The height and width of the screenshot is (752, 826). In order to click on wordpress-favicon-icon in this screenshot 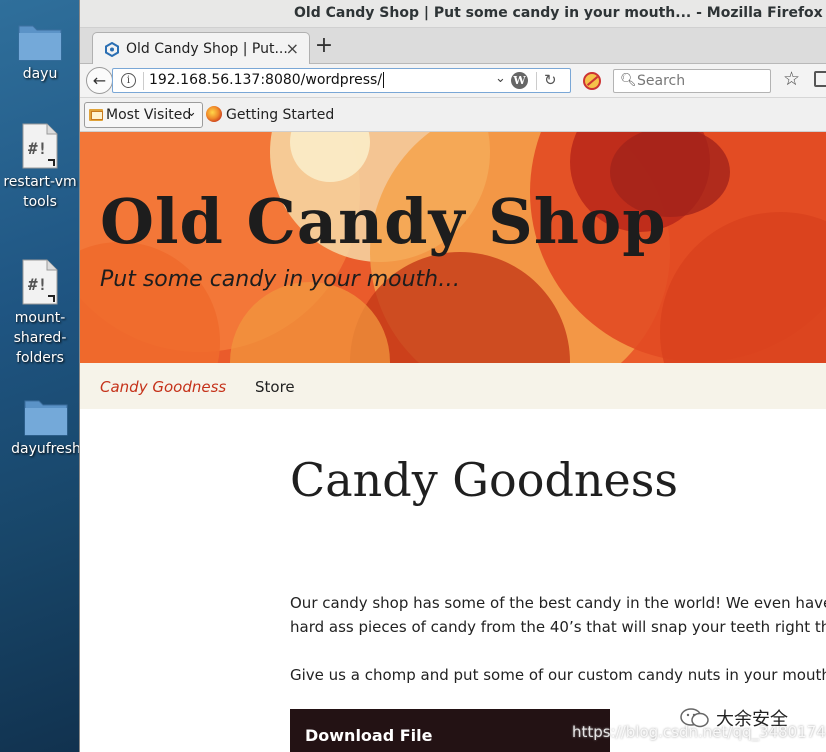, I will do `click(112, 49)`.